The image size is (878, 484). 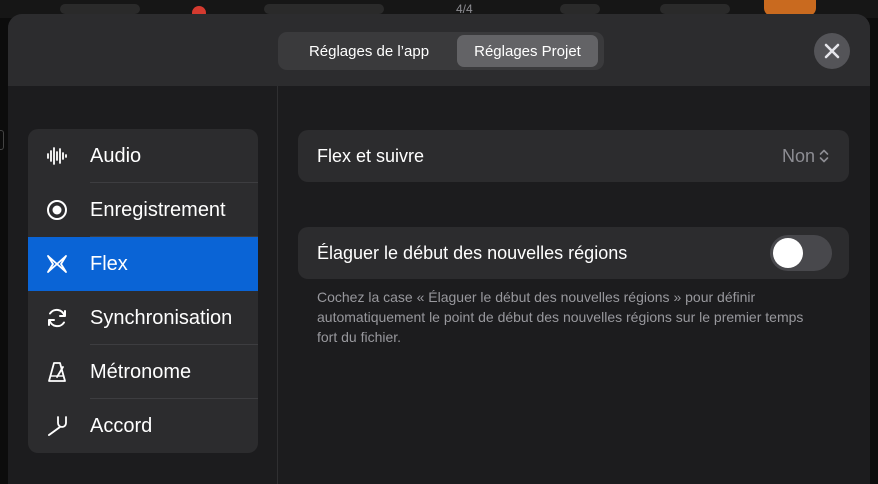 I want to click on flex-follow-label: Flex et suivre, so click(x=371, y=156).